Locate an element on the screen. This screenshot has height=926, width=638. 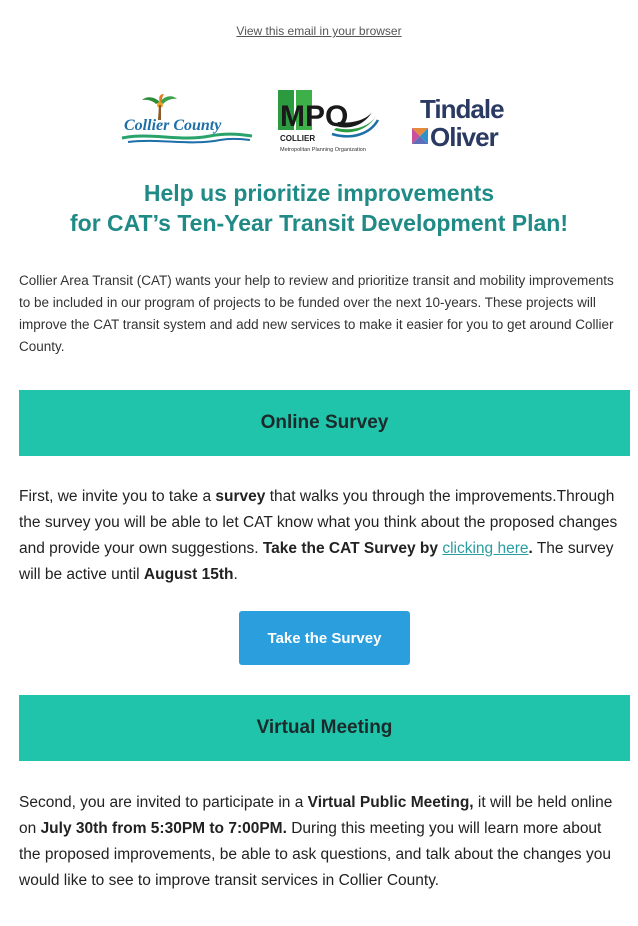
mpo-logo-text: MPO is located at coordinates (314, 116).